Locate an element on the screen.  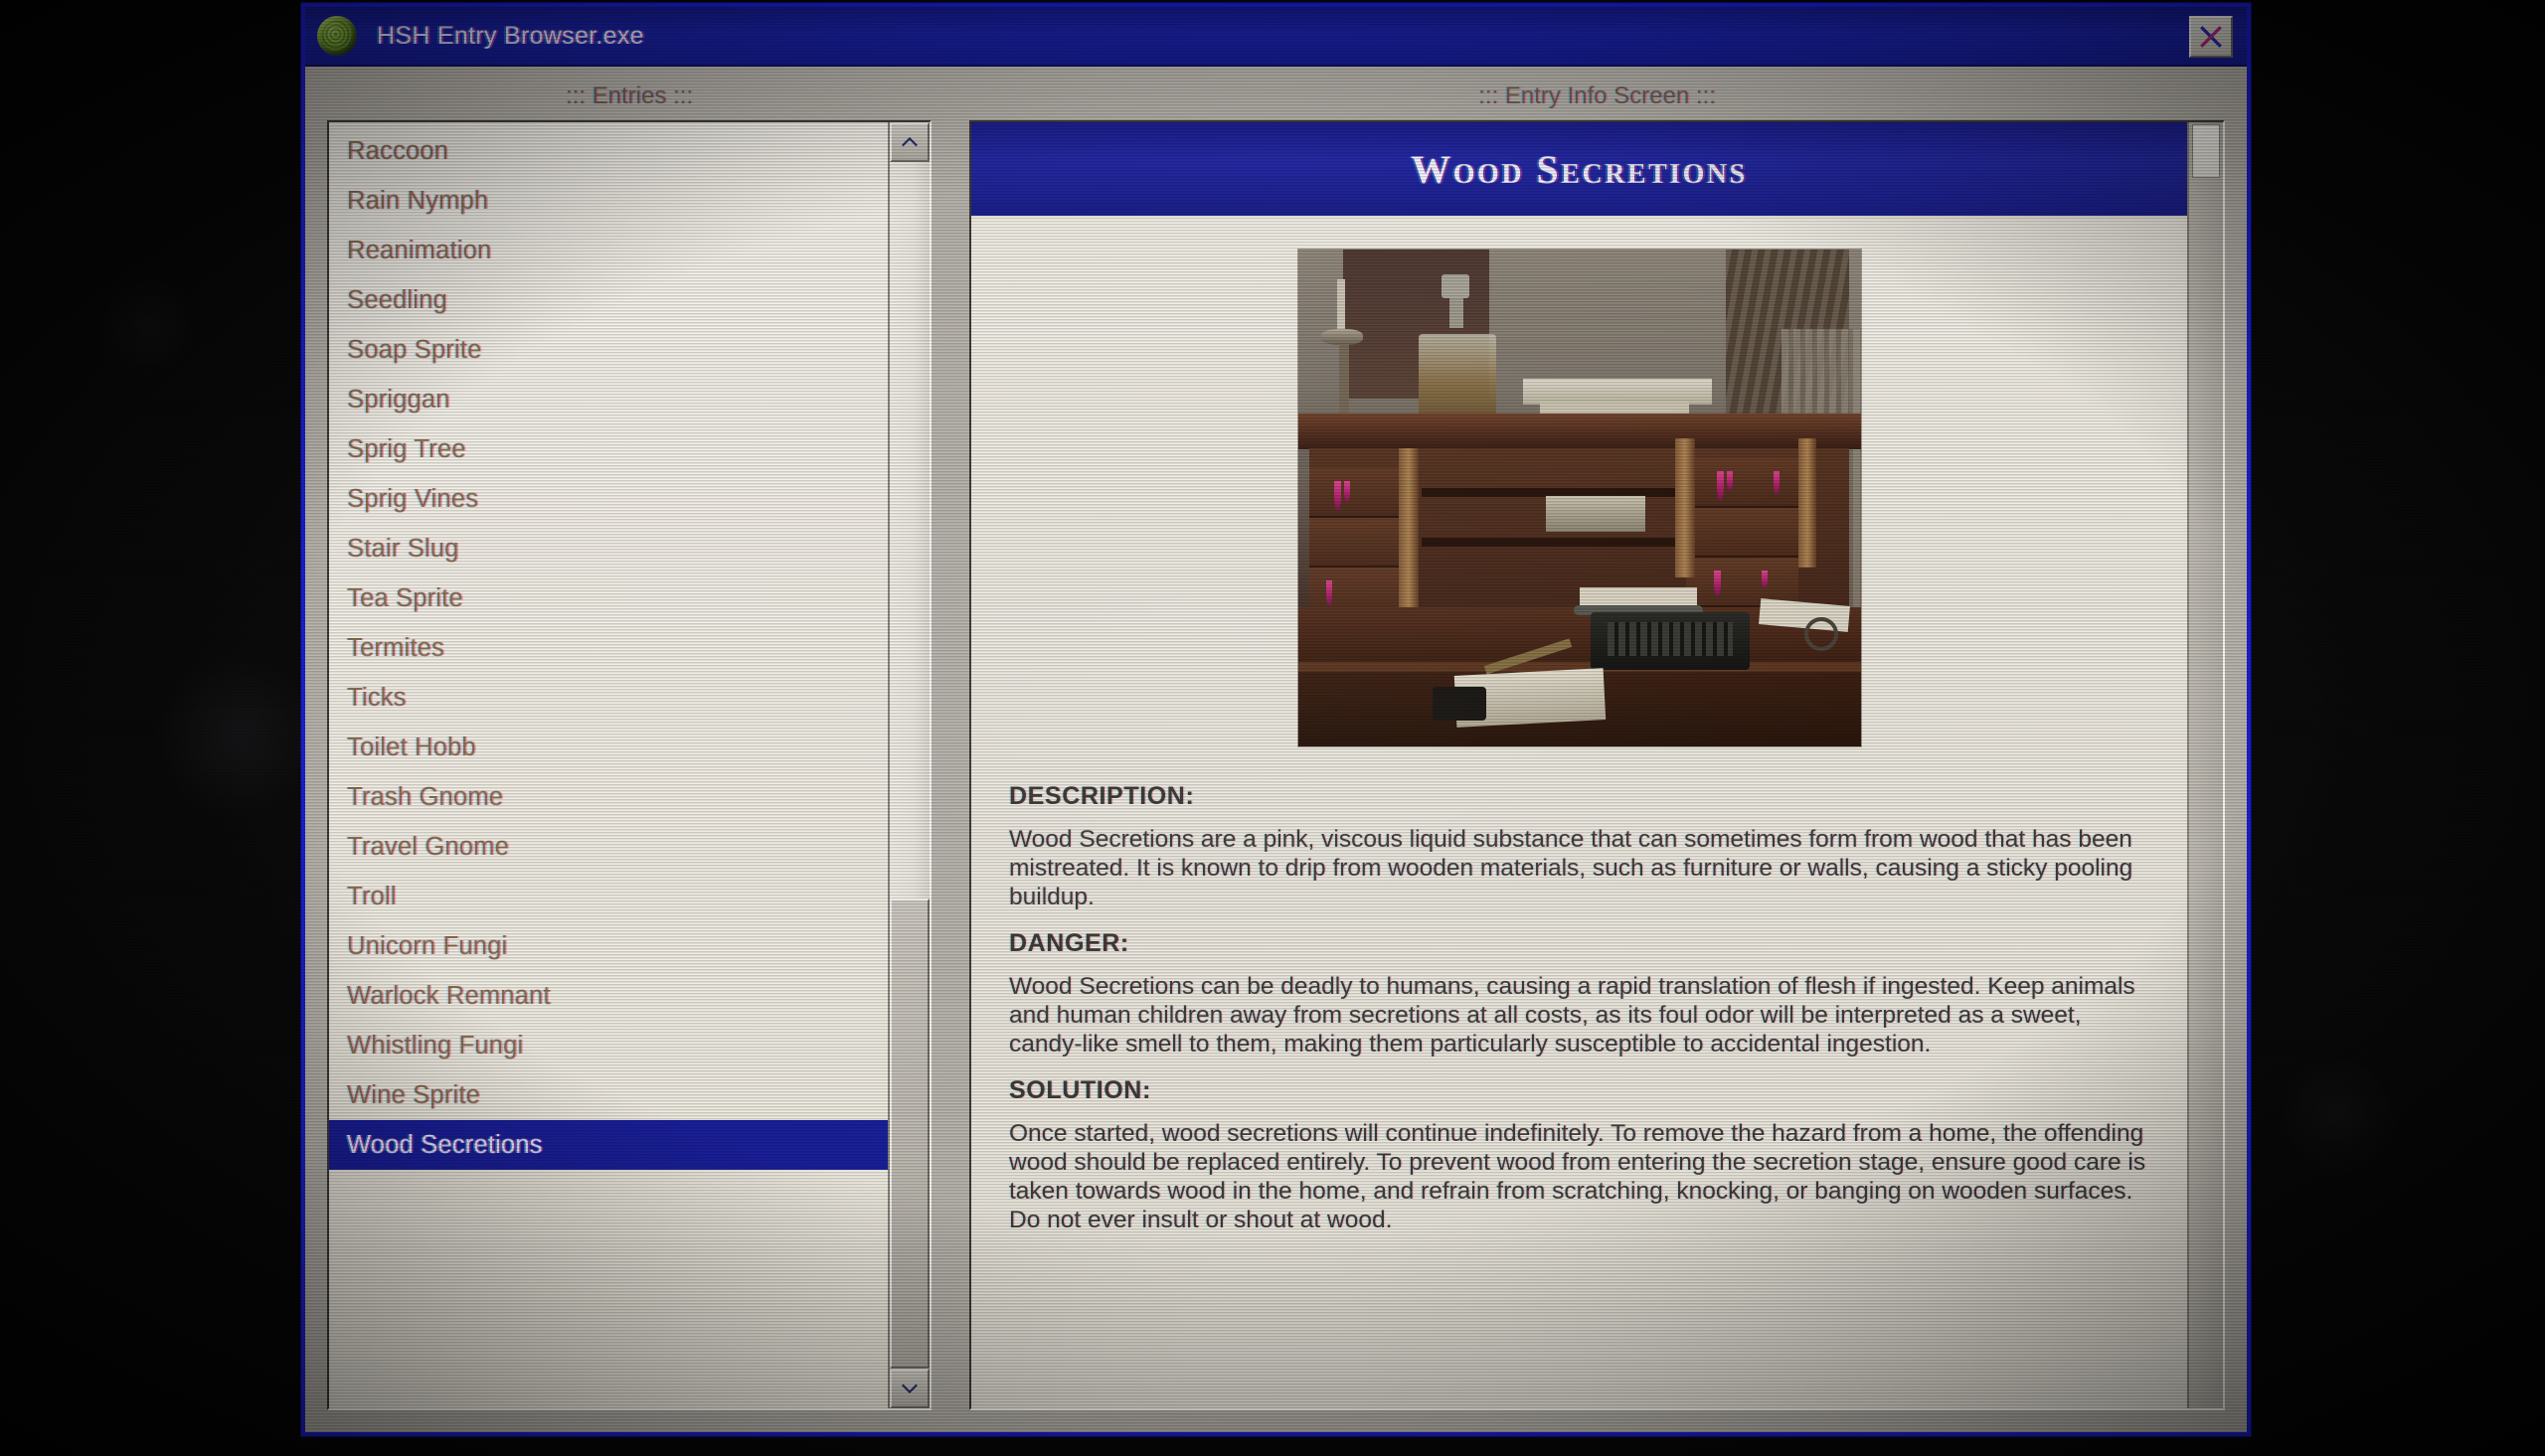
entry-list-item-label: Ticks is located at coordinates (377, 697).